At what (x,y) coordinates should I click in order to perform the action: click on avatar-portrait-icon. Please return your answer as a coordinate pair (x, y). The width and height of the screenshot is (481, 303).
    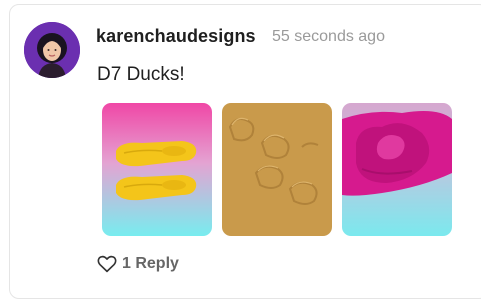
    Looking at the image, I should click on (52, 50).